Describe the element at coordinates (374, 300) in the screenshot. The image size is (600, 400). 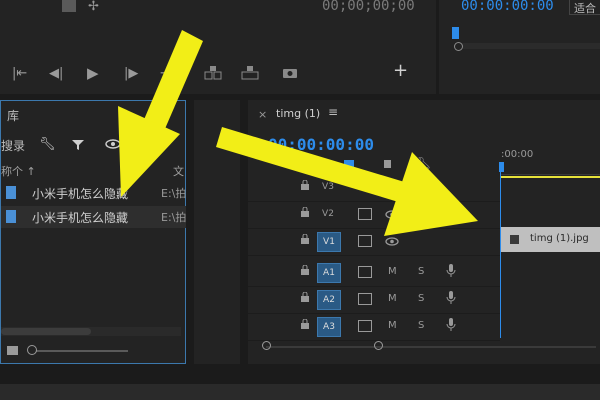
I see `track-row-a2: A2 M S` at that location.